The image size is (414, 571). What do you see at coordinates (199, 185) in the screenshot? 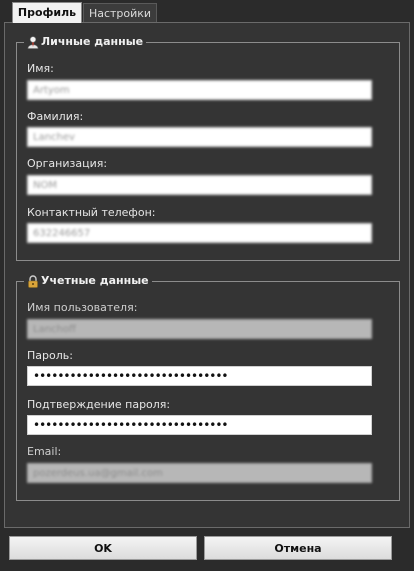
I see `organization-field` at bounding box center [199, 185].